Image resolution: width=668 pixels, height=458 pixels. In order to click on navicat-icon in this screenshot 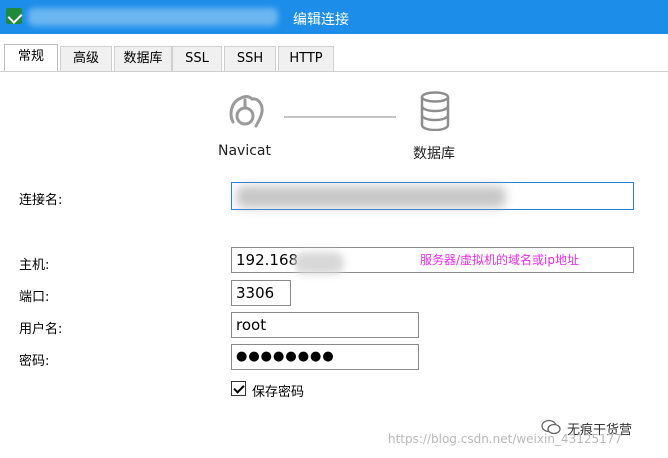, I will do `click(246, 111)`.